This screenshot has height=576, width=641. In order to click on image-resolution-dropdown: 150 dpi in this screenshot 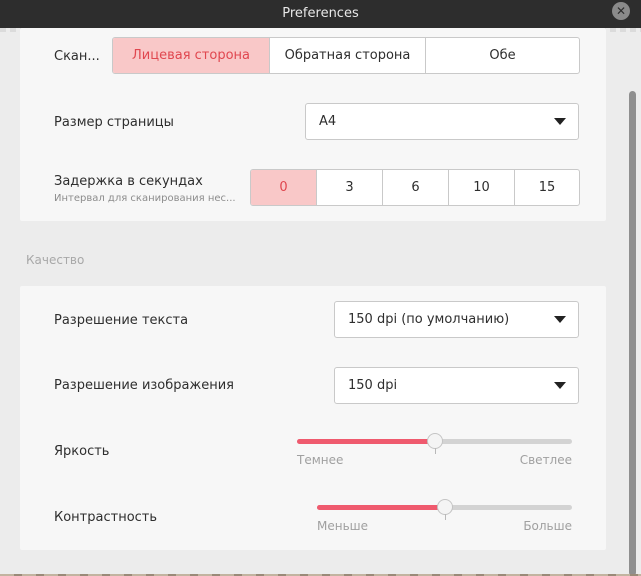, I will do `click(456, 385)`.